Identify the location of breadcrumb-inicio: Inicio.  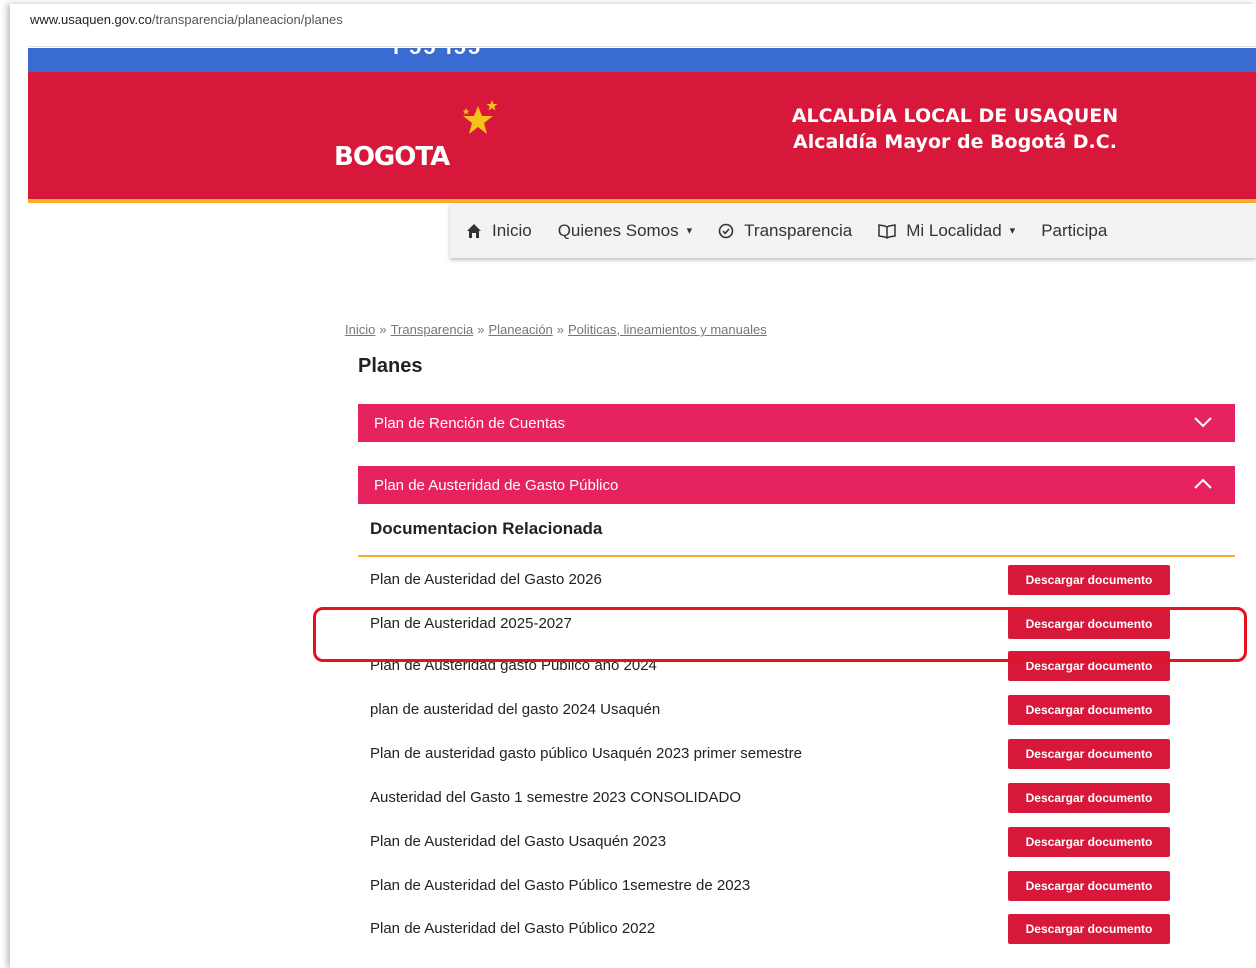
(360, 329).